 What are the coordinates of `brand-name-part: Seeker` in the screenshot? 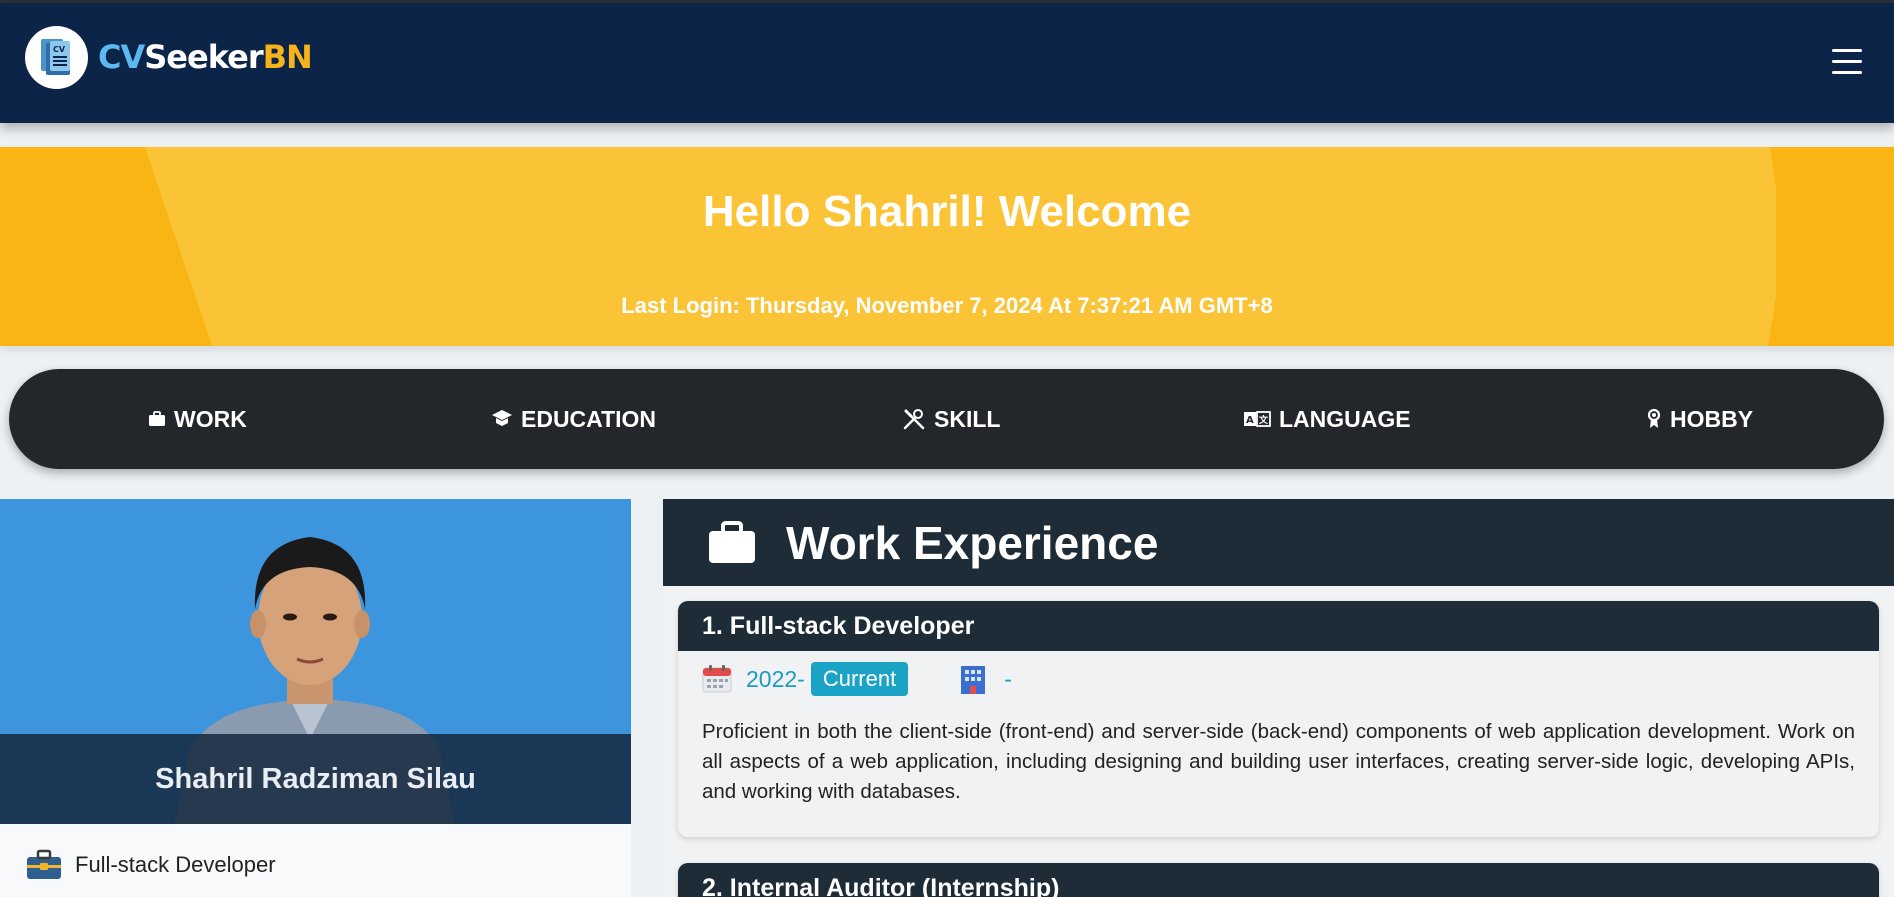 It's located at (203, 57).